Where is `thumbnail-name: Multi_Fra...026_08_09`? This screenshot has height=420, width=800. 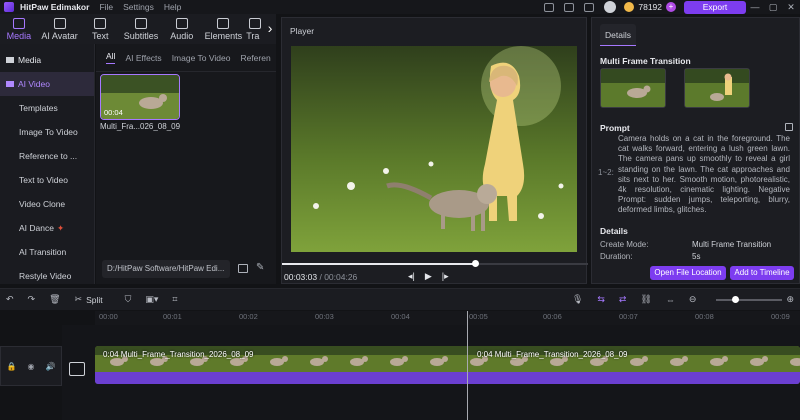
thumbnail-name: Multi_Fra...026_08_09 is located at coordinates (140, 126).